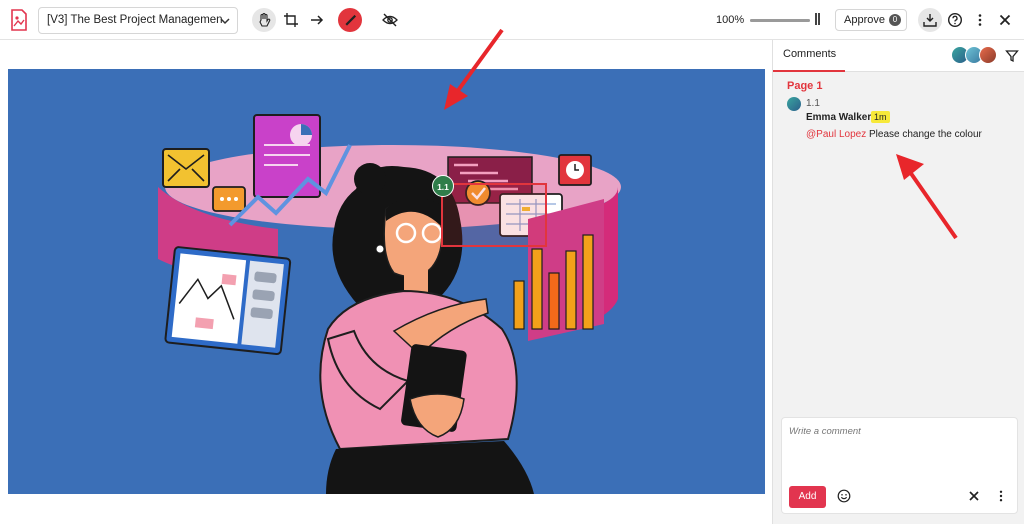 The height and width of the screenshot is (524, 1024). I want to click on more-options-button, so click(980, 20).